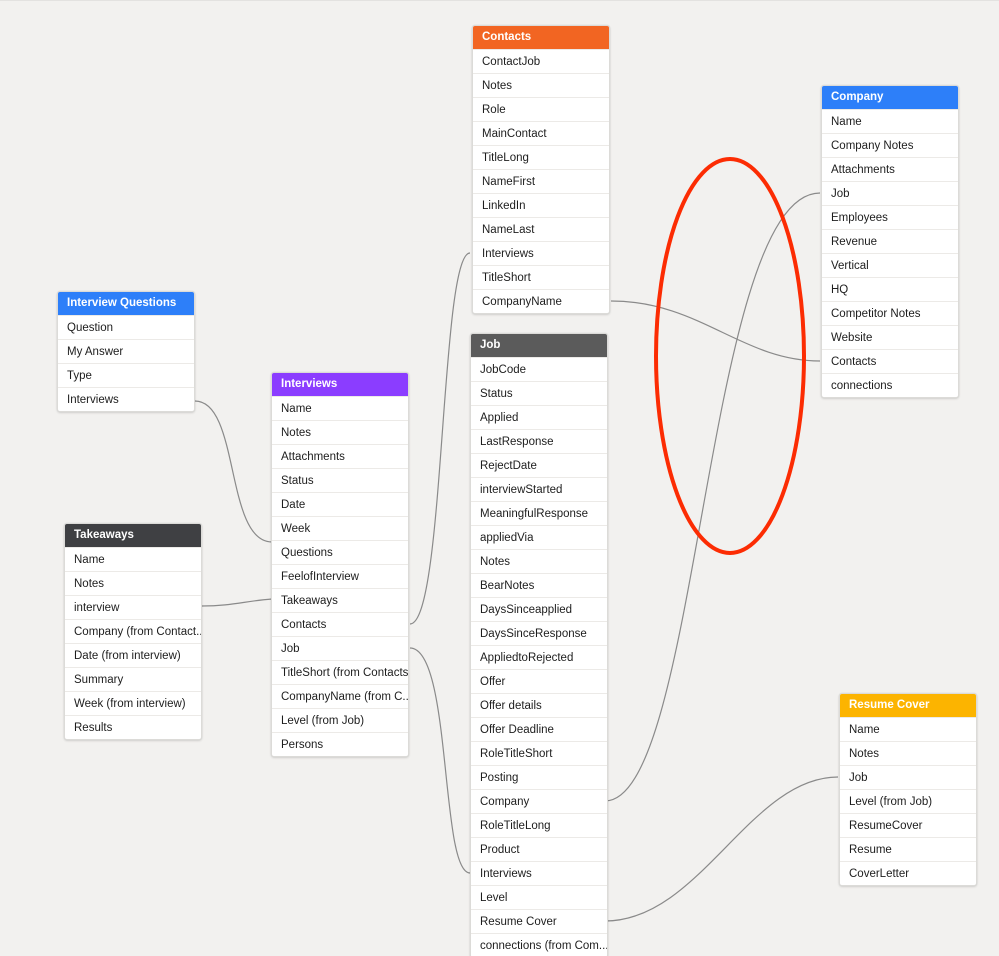 The height and width of the screenshot is (956, 999). Describe the element at coordinates (890, 145) in the screenshot. I see `field-row: Company Notes` at that location.